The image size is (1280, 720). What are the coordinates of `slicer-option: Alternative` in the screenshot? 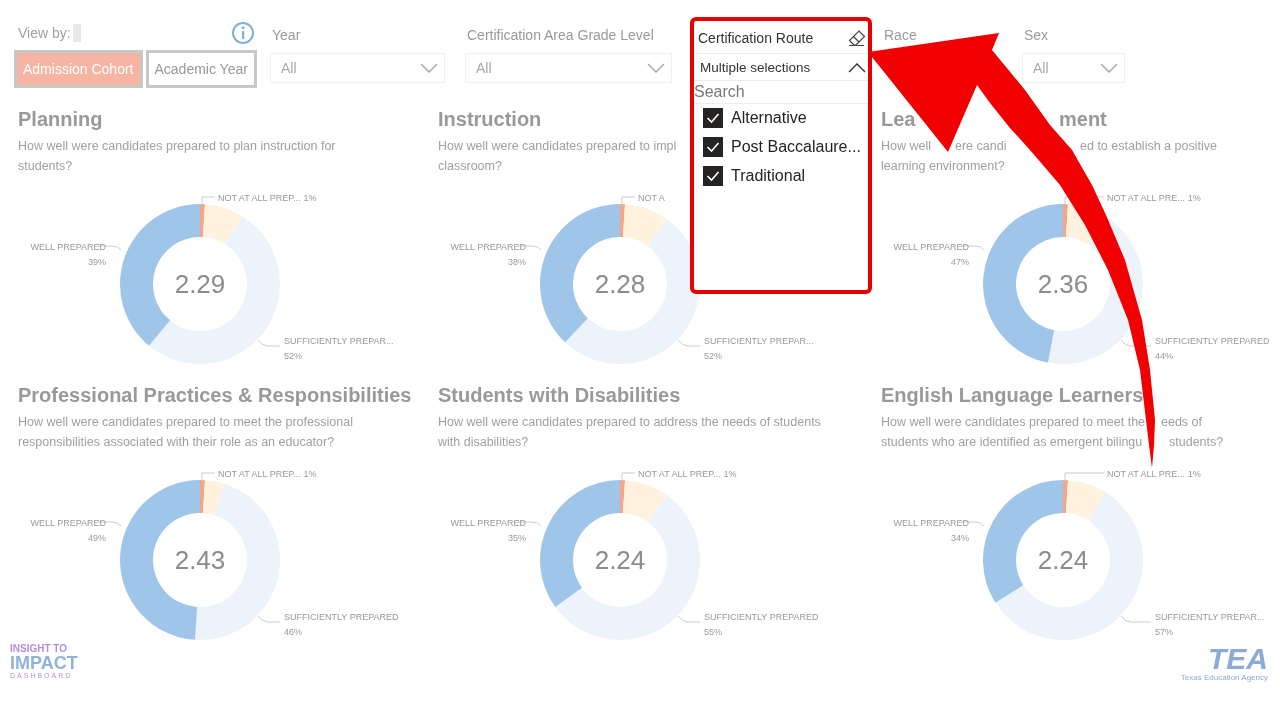 It's located at (781, 118).